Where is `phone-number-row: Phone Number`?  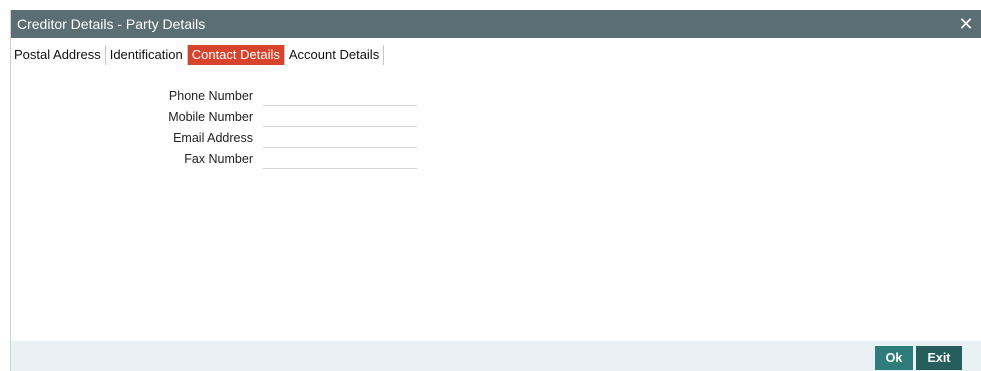 phone-number-row: Phone Number is located at coordinates (221, 97).